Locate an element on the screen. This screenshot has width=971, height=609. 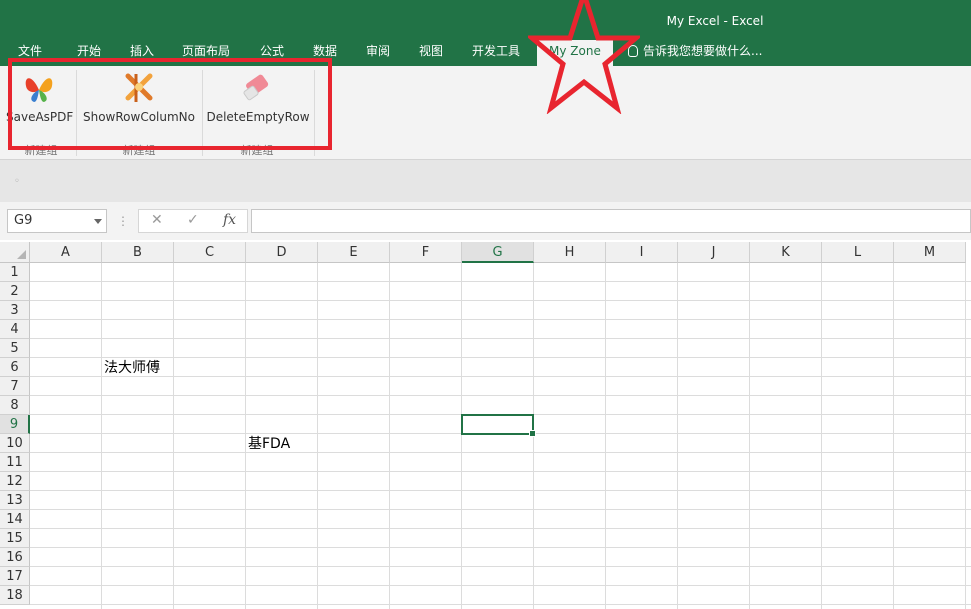
tab-home: 开始 is located at coordinates (89, 52).